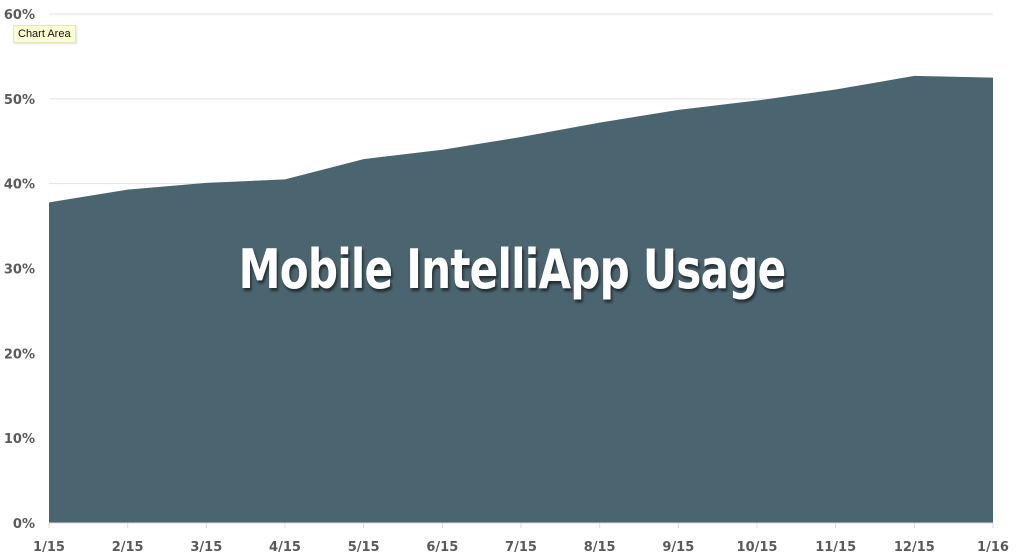 The height and width of the screenshot is (559, 1024). I want to click on x-tick-label: 3/15, so click(206, 547).